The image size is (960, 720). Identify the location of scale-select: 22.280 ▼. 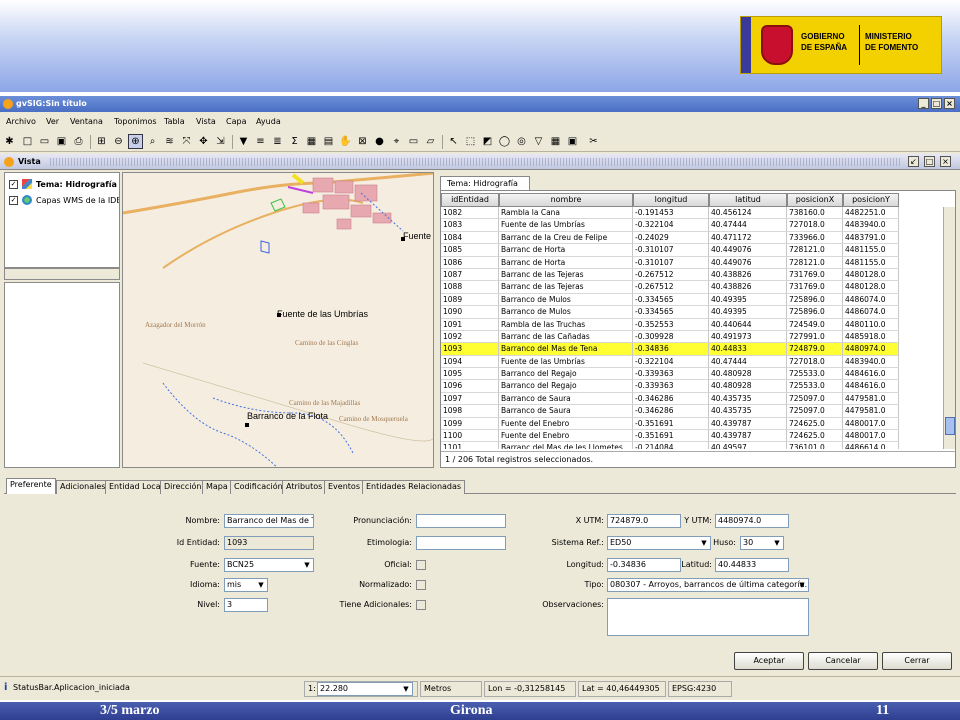
(365, 689).